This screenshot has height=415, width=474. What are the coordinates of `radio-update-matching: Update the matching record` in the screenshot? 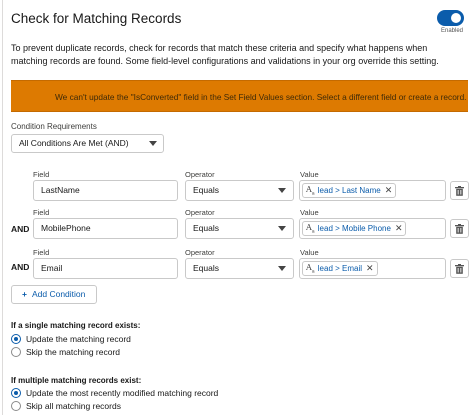 It's located at (71, 339).